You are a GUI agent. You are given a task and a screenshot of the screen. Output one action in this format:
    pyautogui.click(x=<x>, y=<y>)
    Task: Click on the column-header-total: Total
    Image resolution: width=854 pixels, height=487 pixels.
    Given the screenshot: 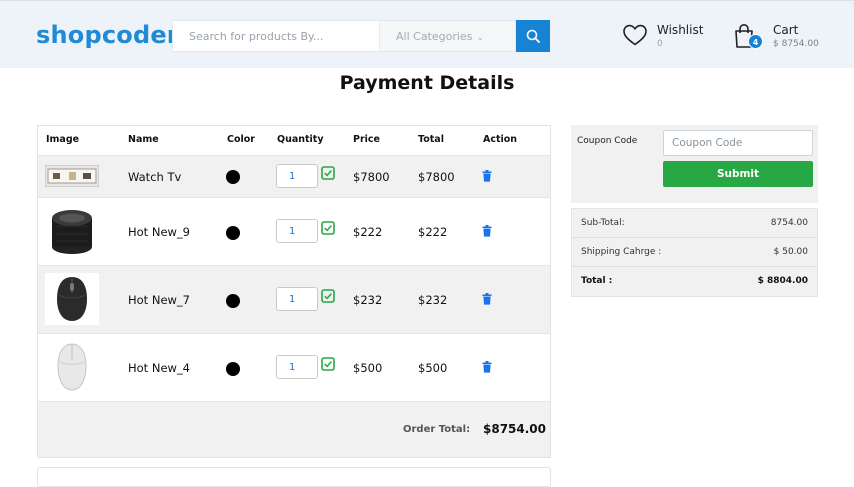 What is the action you would take?
    pyautogui.click(x=431, y=139)
    